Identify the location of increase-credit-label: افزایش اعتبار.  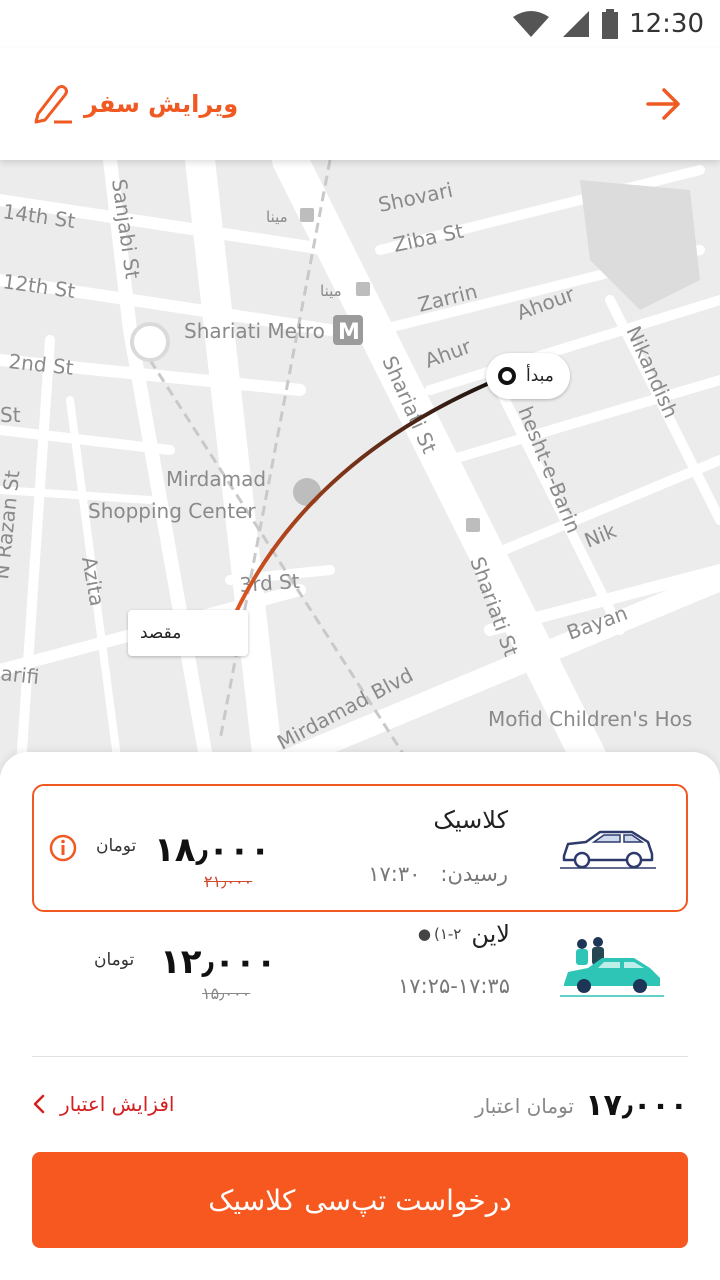
(117, 1104).